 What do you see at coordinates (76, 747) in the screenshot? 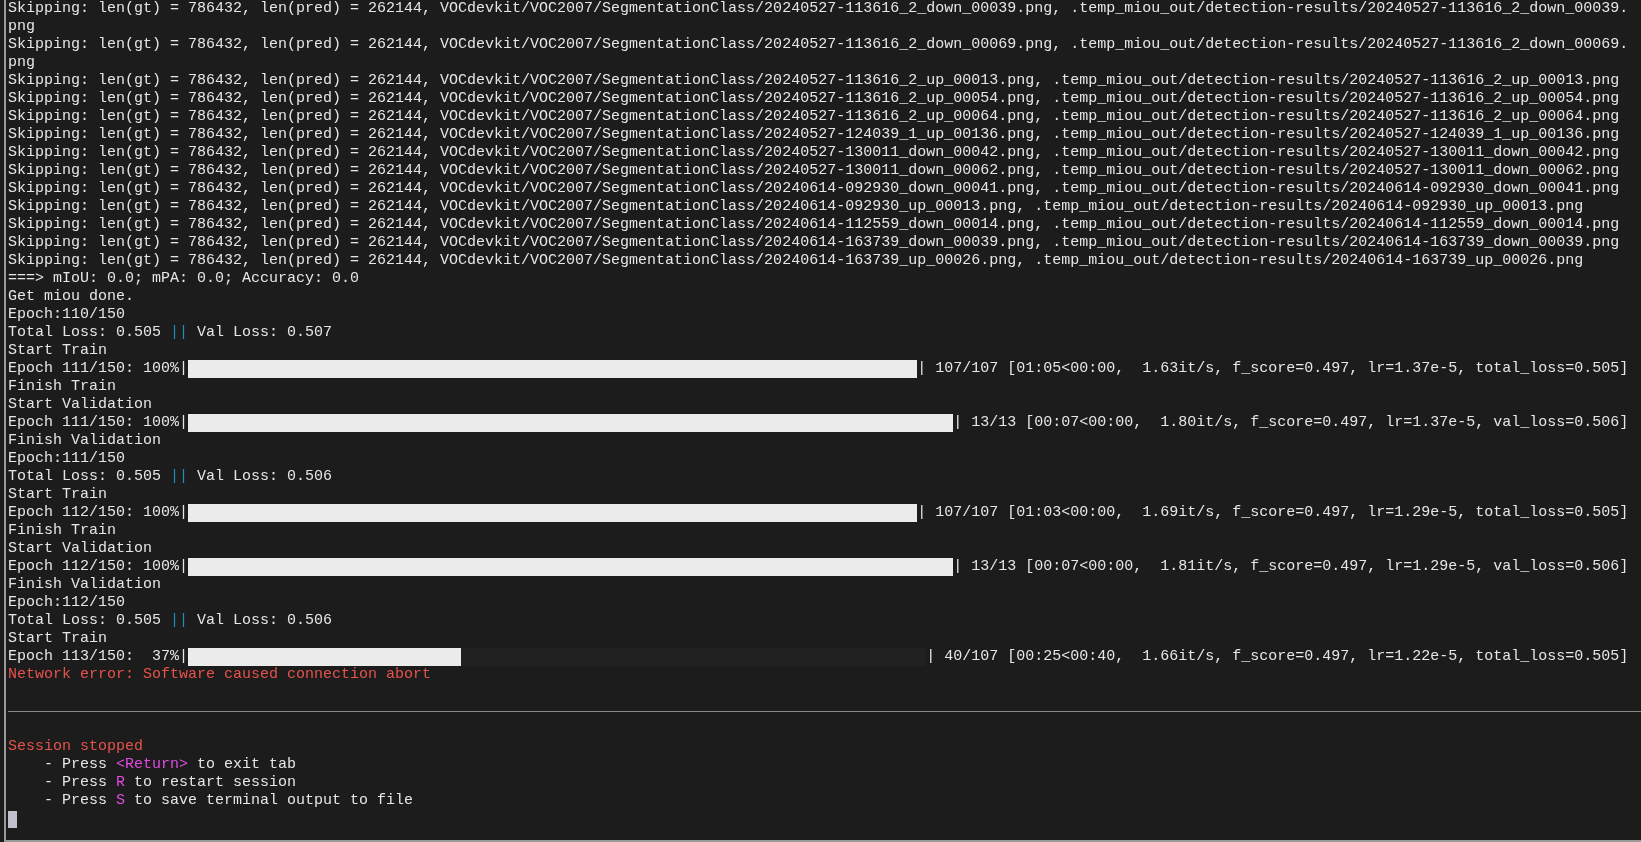
I see `error-message: Session stopped` at bounding box center [76, 747].